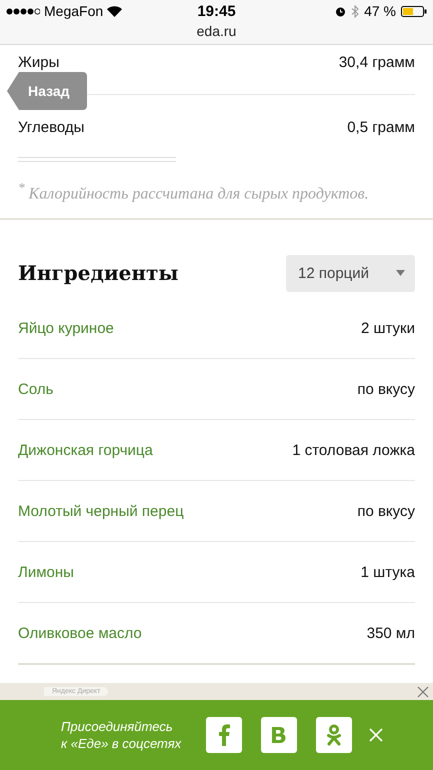 This screenshot has height=770, width=433. I want to click on ingredient-amount: 1 штука, so click(387, 572).